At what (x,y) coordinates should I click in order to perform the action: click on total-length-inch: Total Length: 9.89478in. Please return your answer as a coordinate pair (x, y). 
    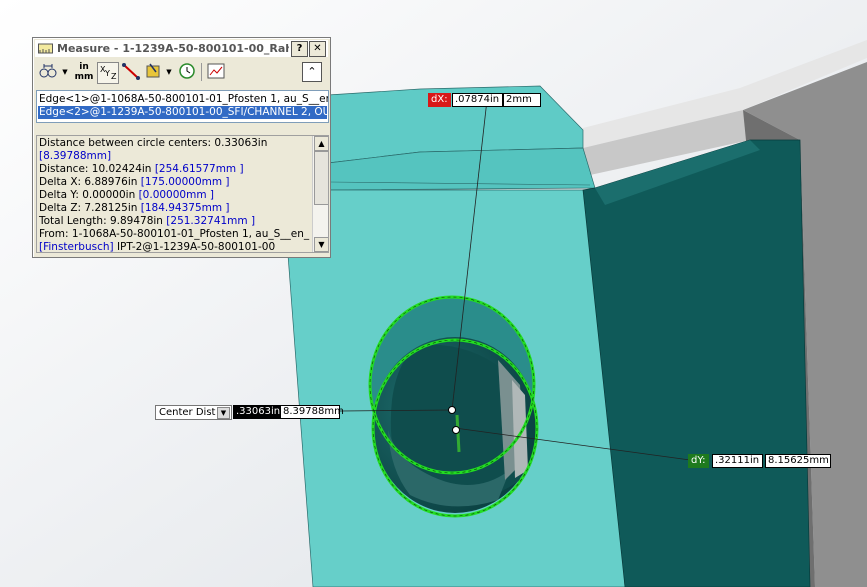
    Looking at the image, I should click on (103, 221).